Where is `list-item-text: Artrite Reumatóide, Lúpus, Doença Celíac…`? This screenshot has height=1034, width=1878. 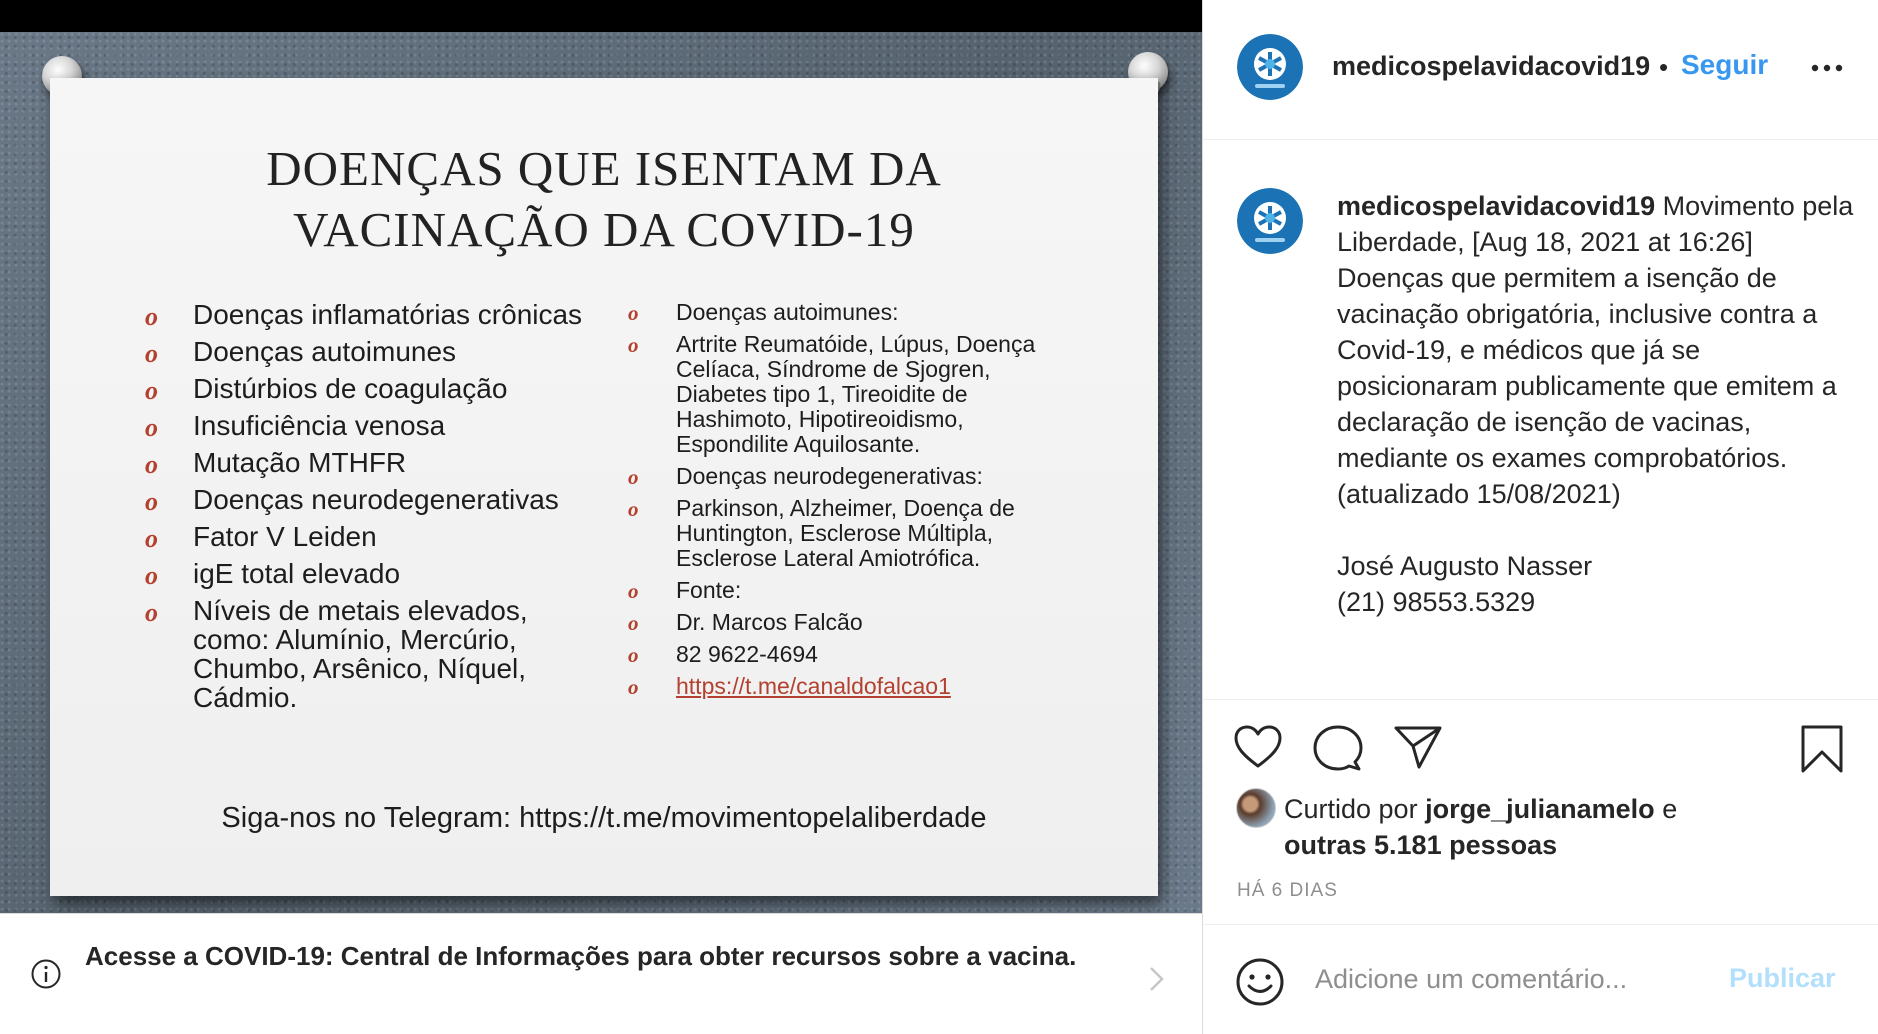
list-item-text: Artrite Reumatóide, Lúpus, Doença Celíac… is located at coordinates (856, 394).